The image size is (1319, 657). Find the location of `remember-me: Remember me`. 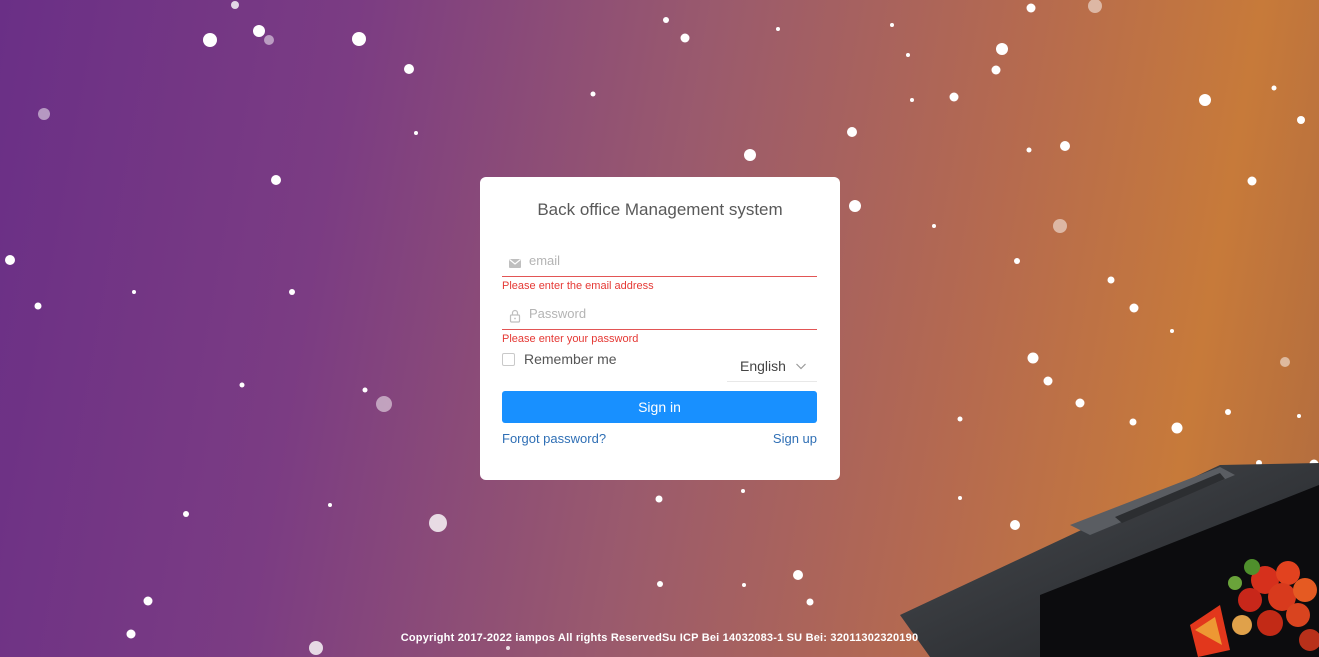

remember-me: Remember me is located at coordinates (559, 359).